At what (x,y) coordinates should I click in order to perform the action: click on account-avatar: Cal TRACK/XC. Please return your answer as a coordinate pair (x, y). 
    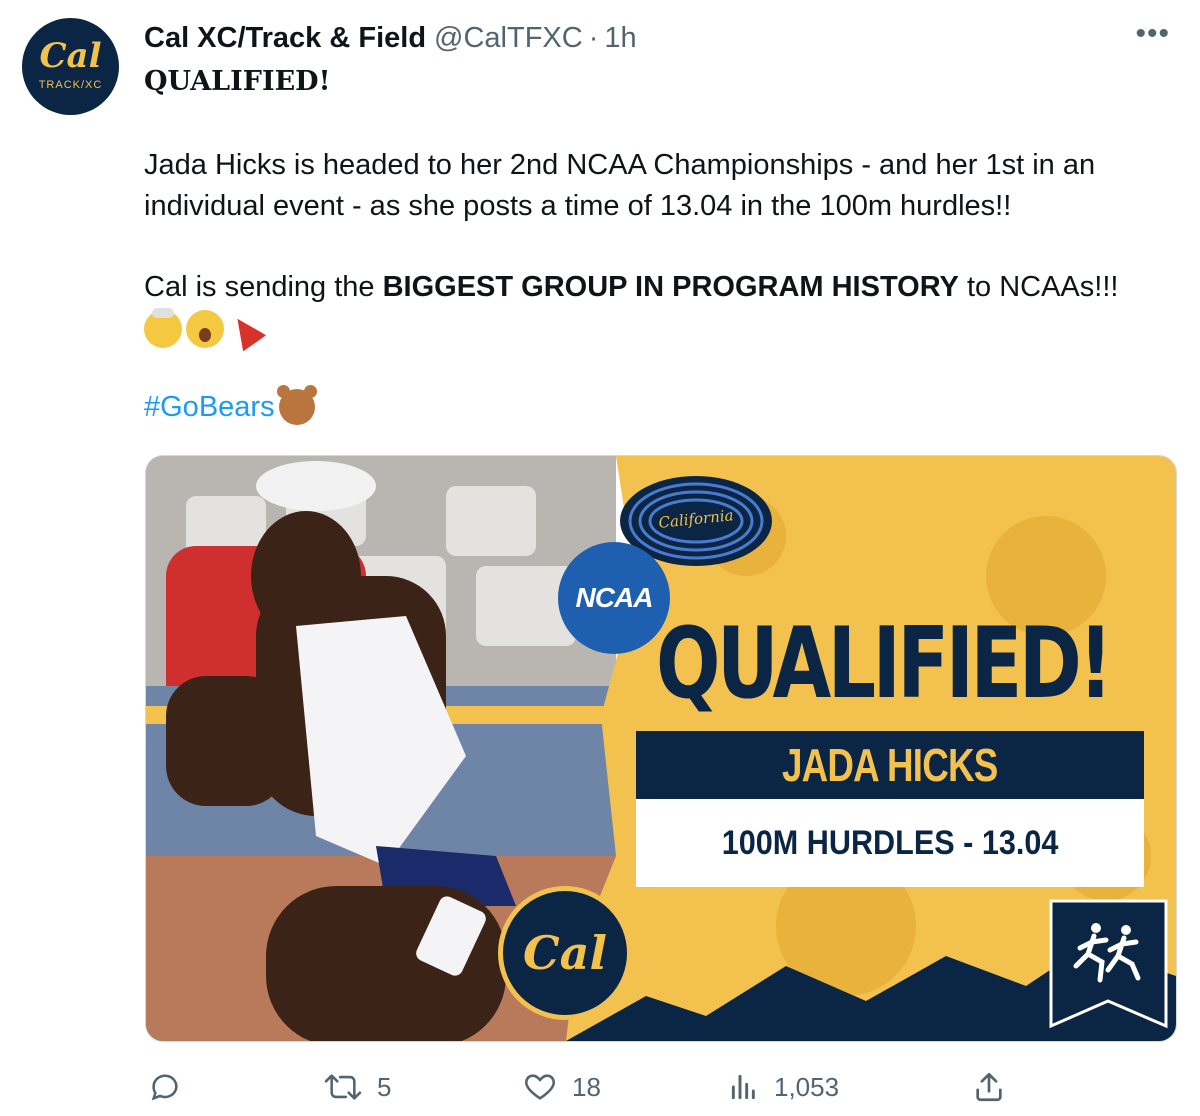
    Looking at the image, I should click on (70, 66).